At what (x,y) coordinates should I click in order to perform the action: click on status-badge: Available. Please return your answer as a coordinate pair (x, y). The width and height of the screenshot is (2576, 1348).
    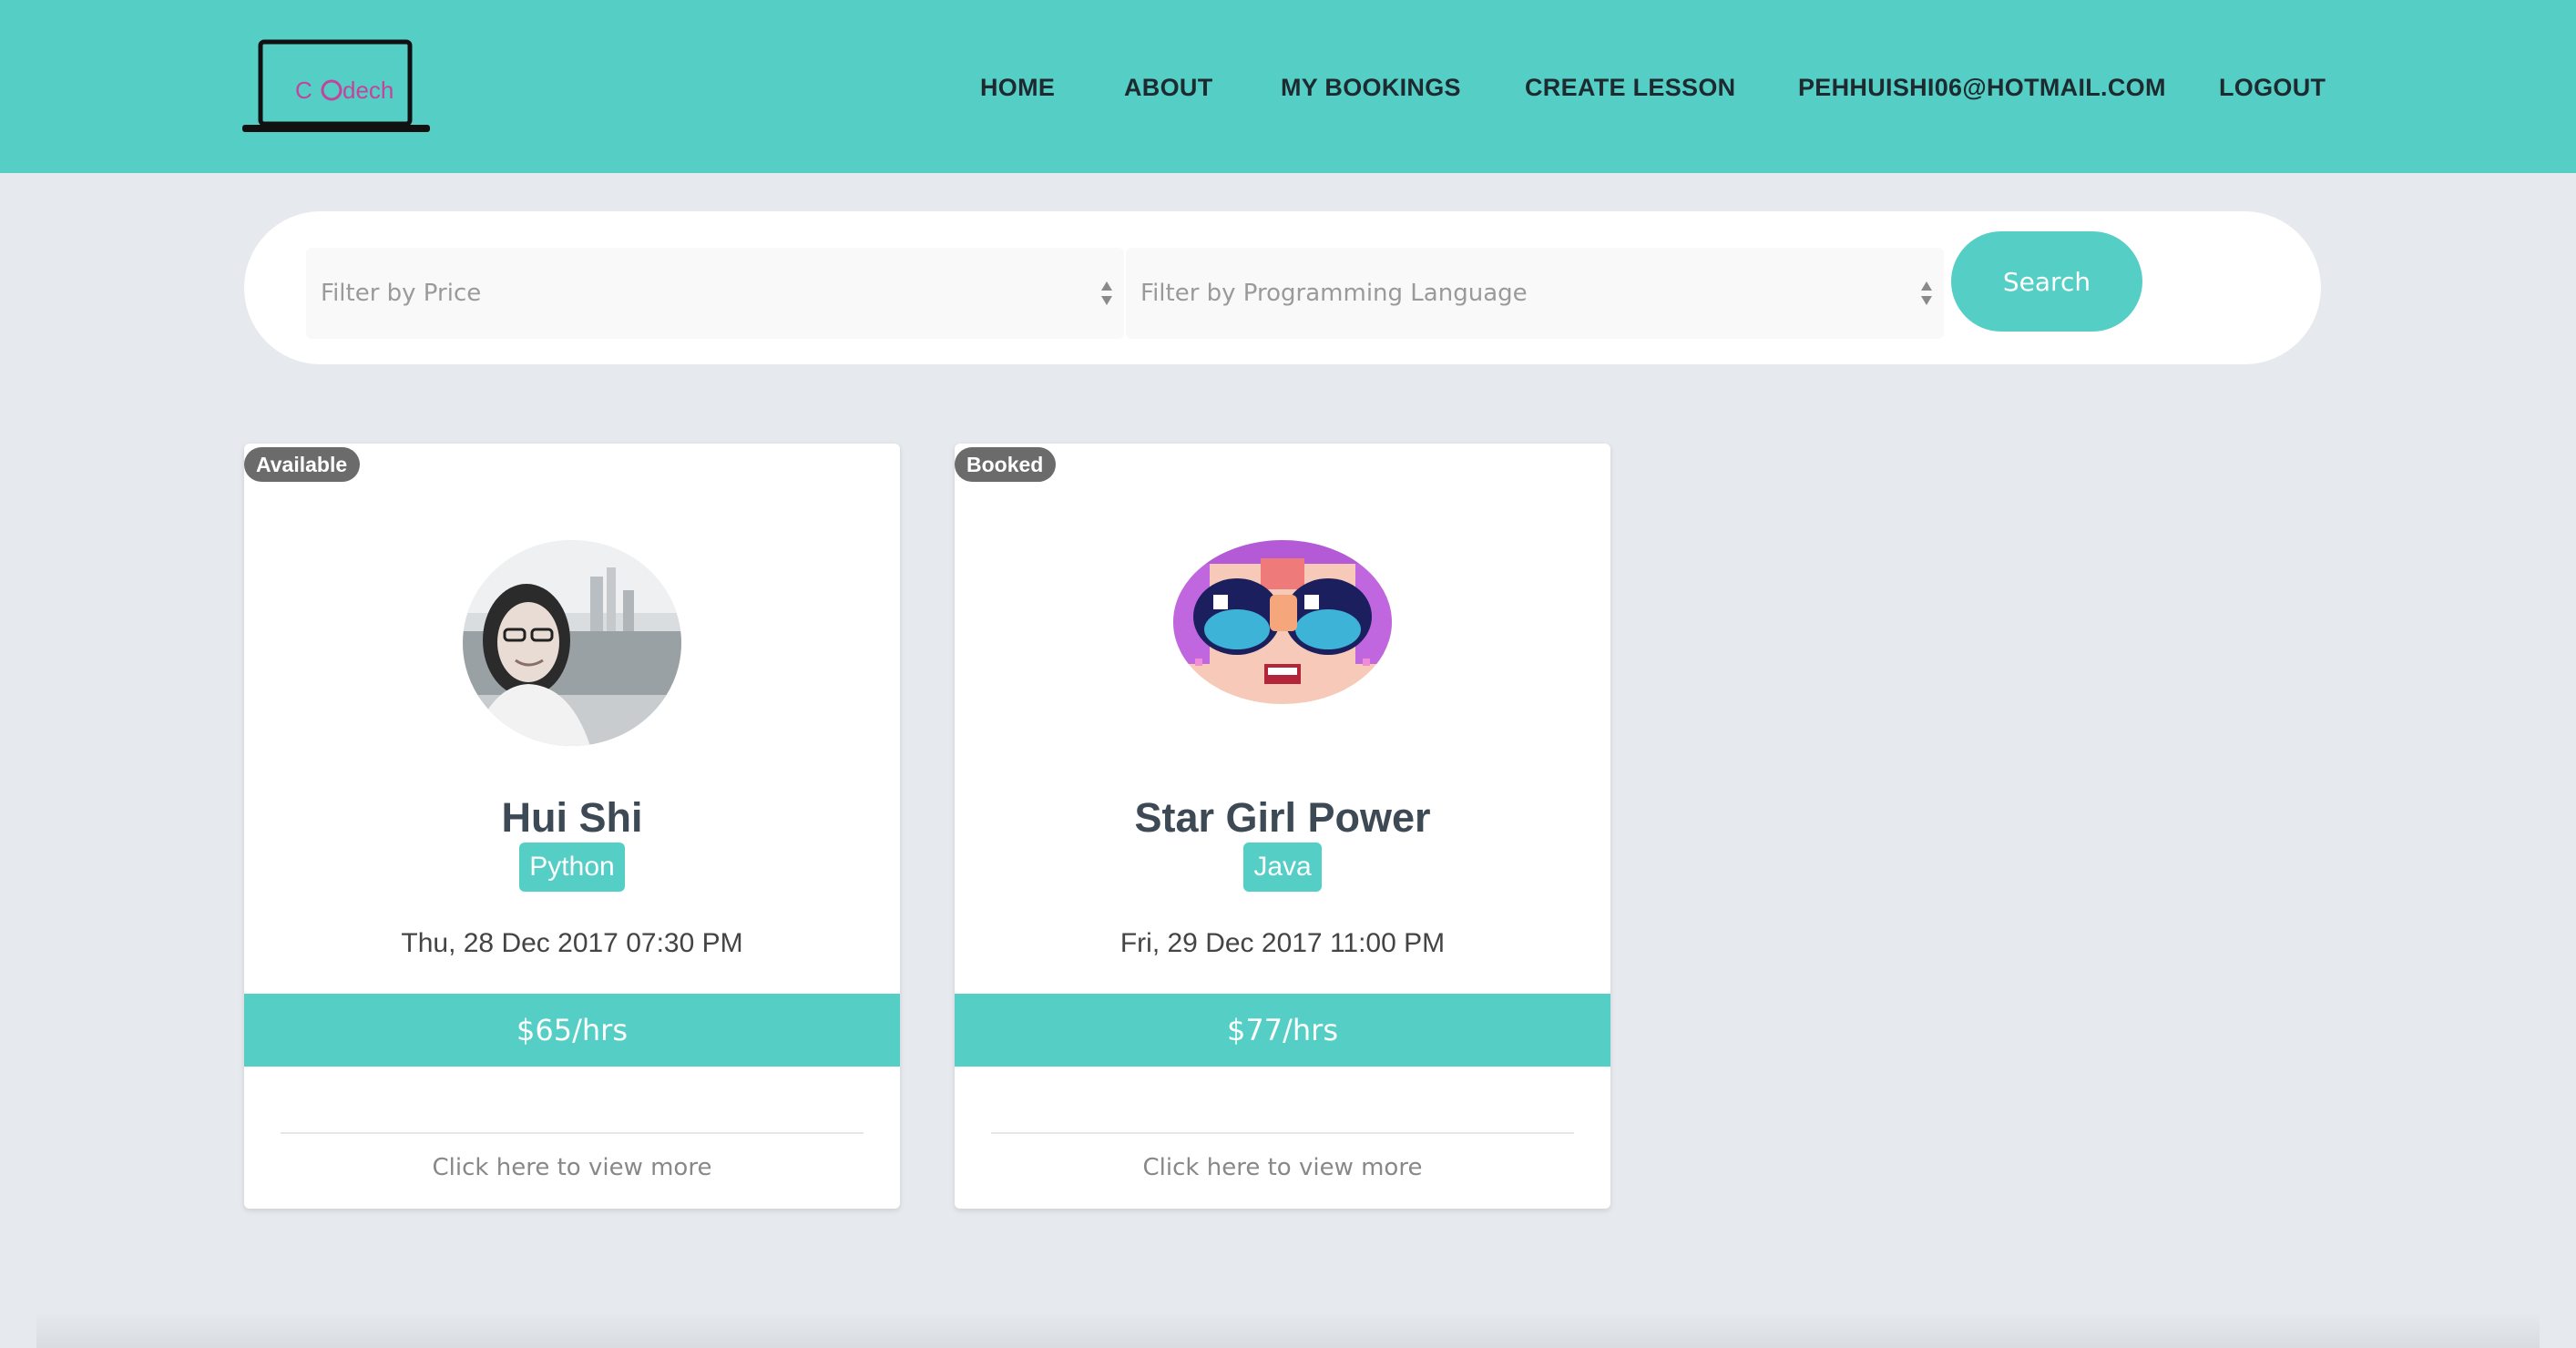
    Looking at the image, I should click on (302, 464).